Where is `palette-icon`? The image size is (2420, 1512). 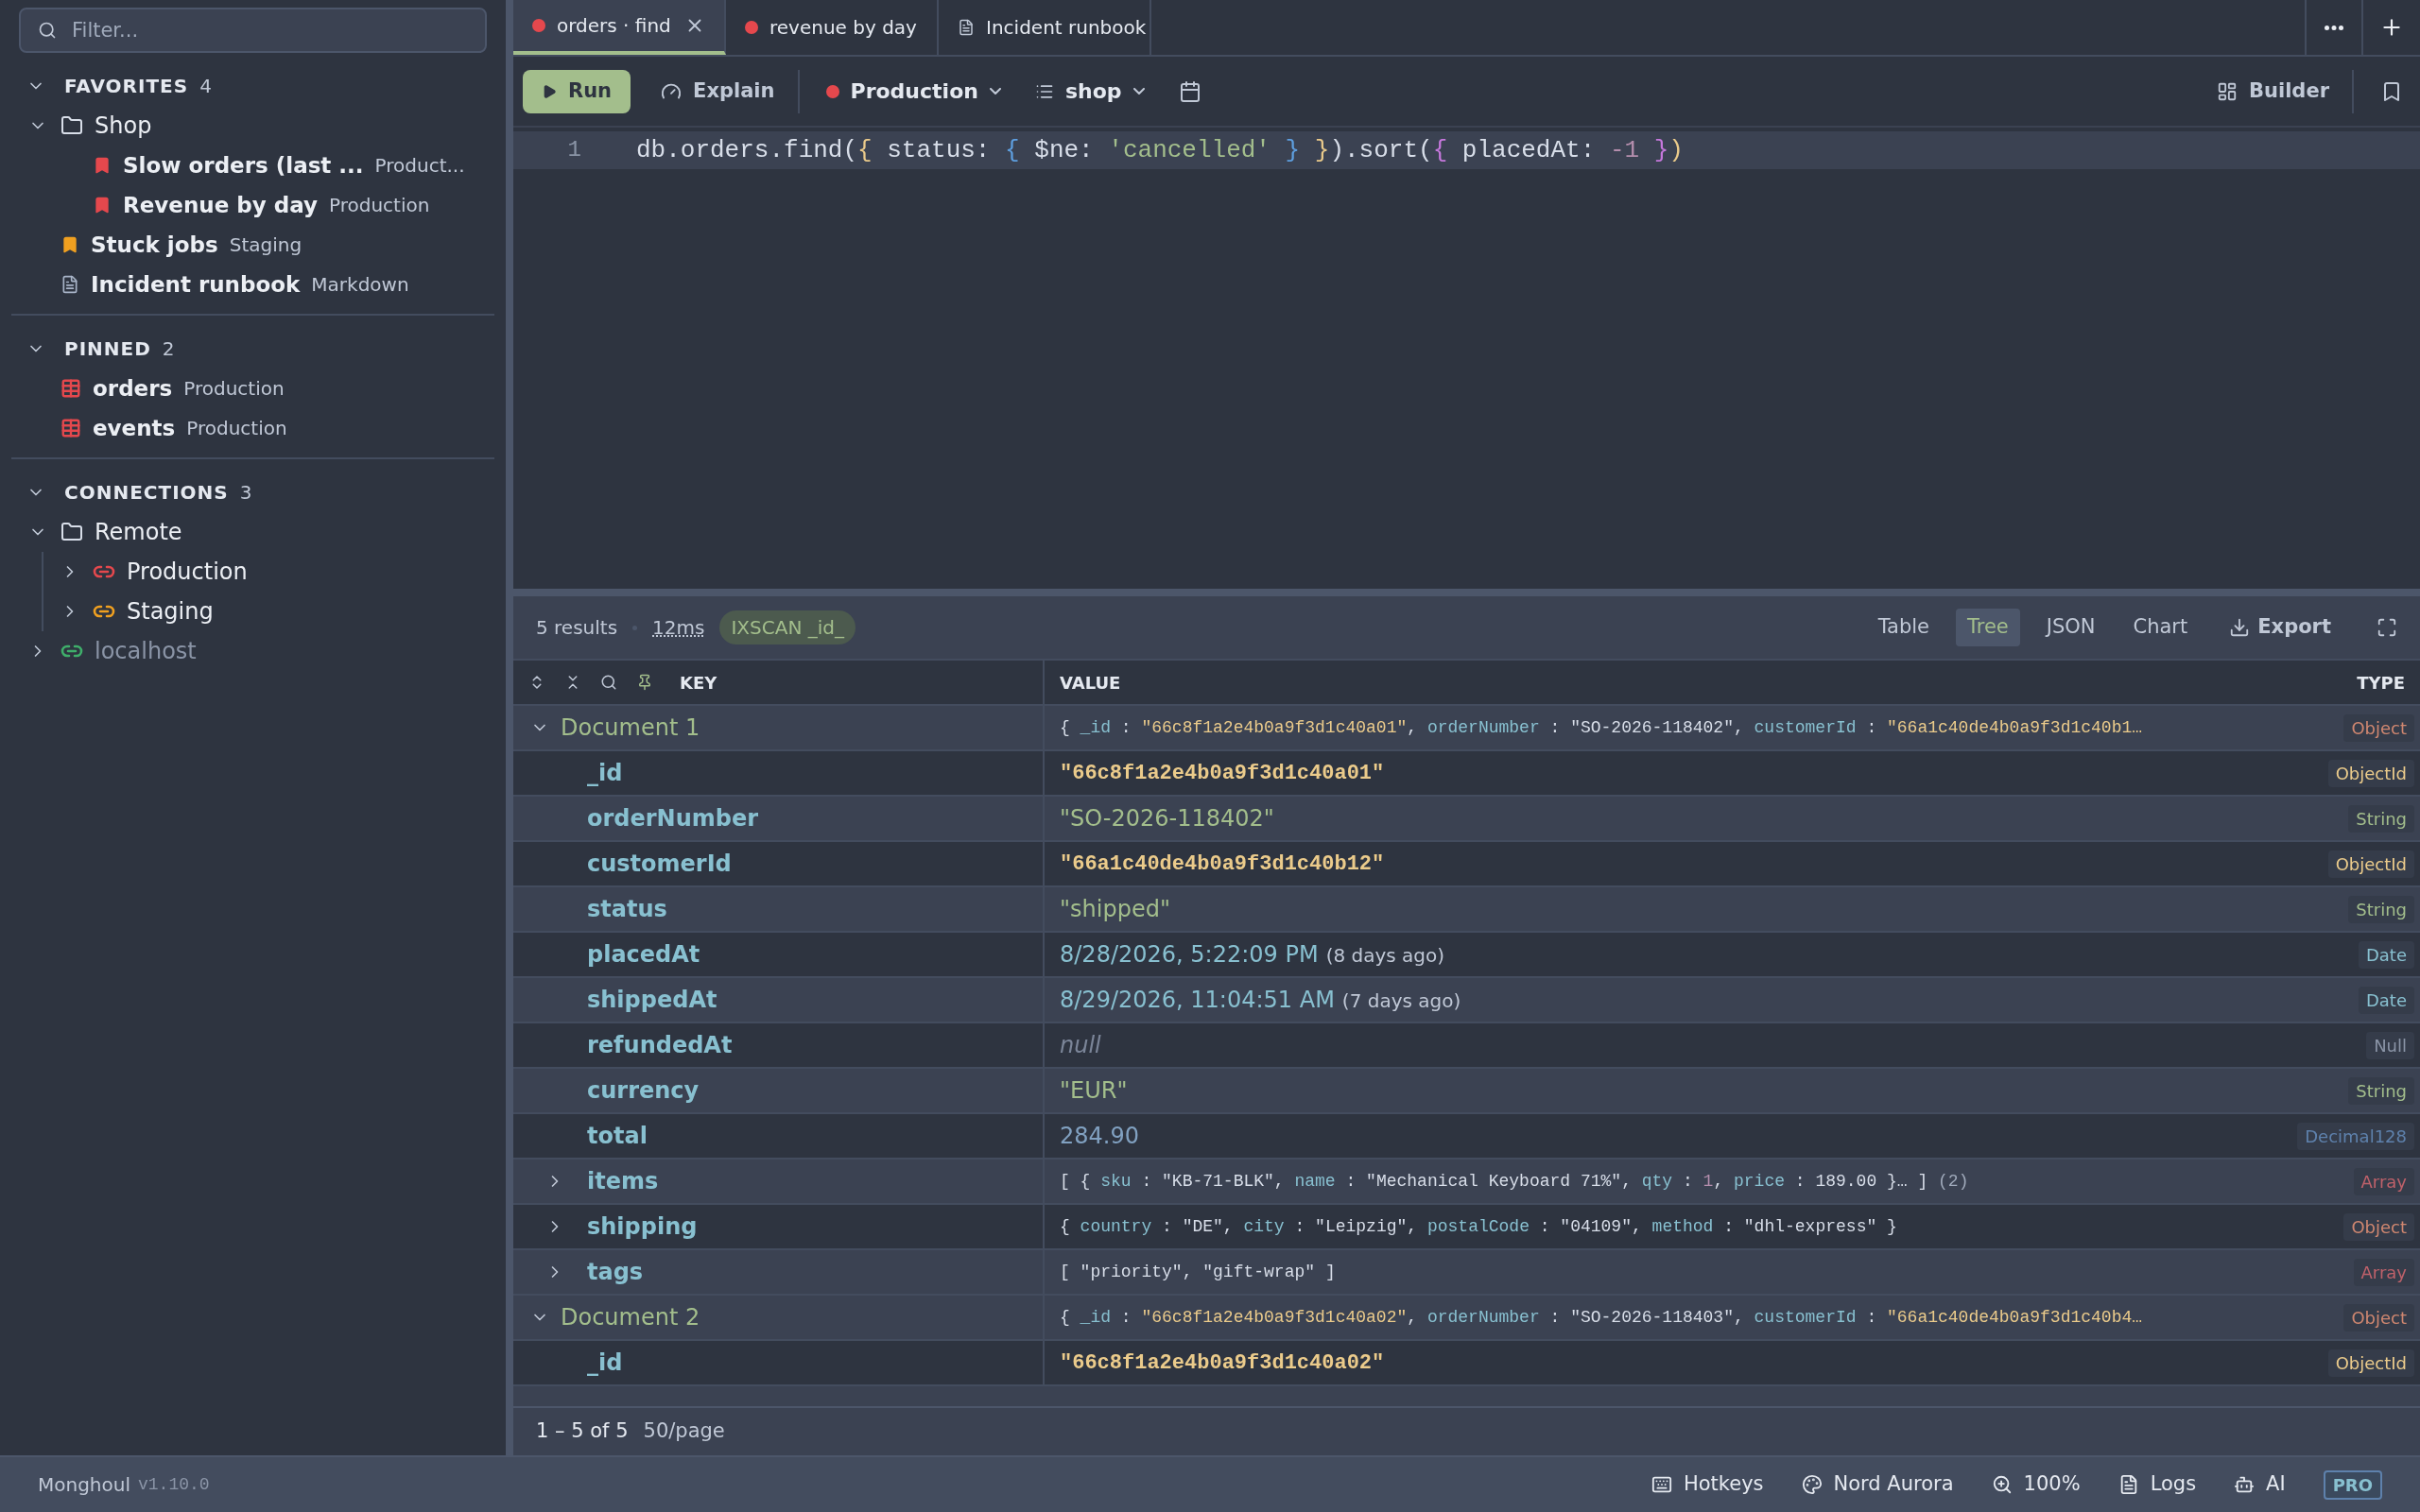 palette-icon is located at coordinates (1812, 1484).